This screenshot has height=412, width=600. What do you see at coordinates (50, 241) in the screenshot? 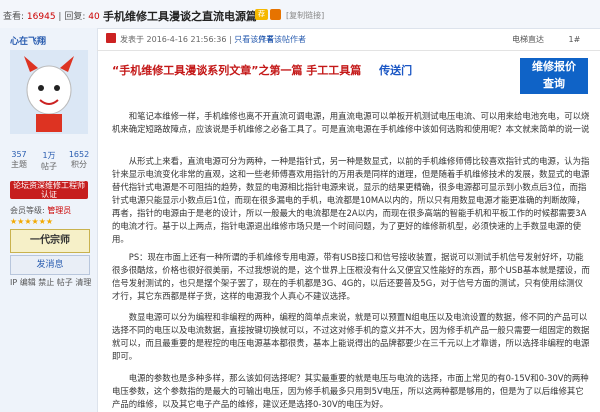
I see `rank-title: 一代宗师` at bounding box center [50, 241].